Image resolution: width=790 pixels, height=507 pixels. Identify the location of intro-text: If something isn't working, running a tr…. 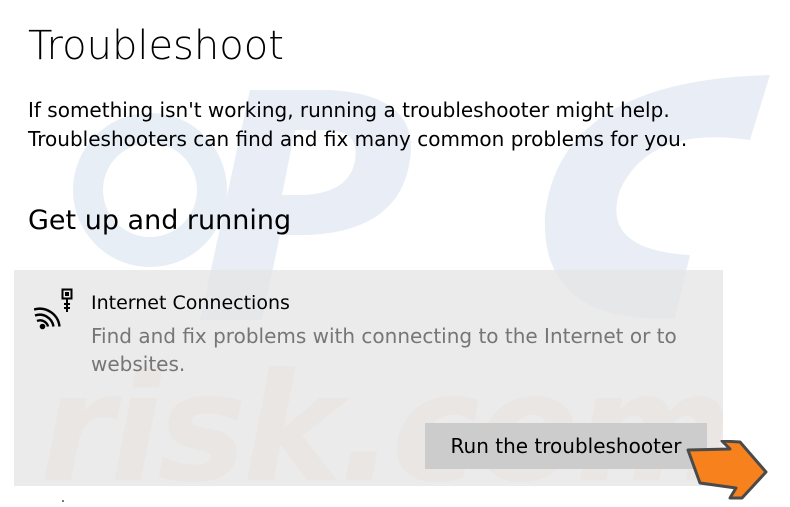
(357, 125).